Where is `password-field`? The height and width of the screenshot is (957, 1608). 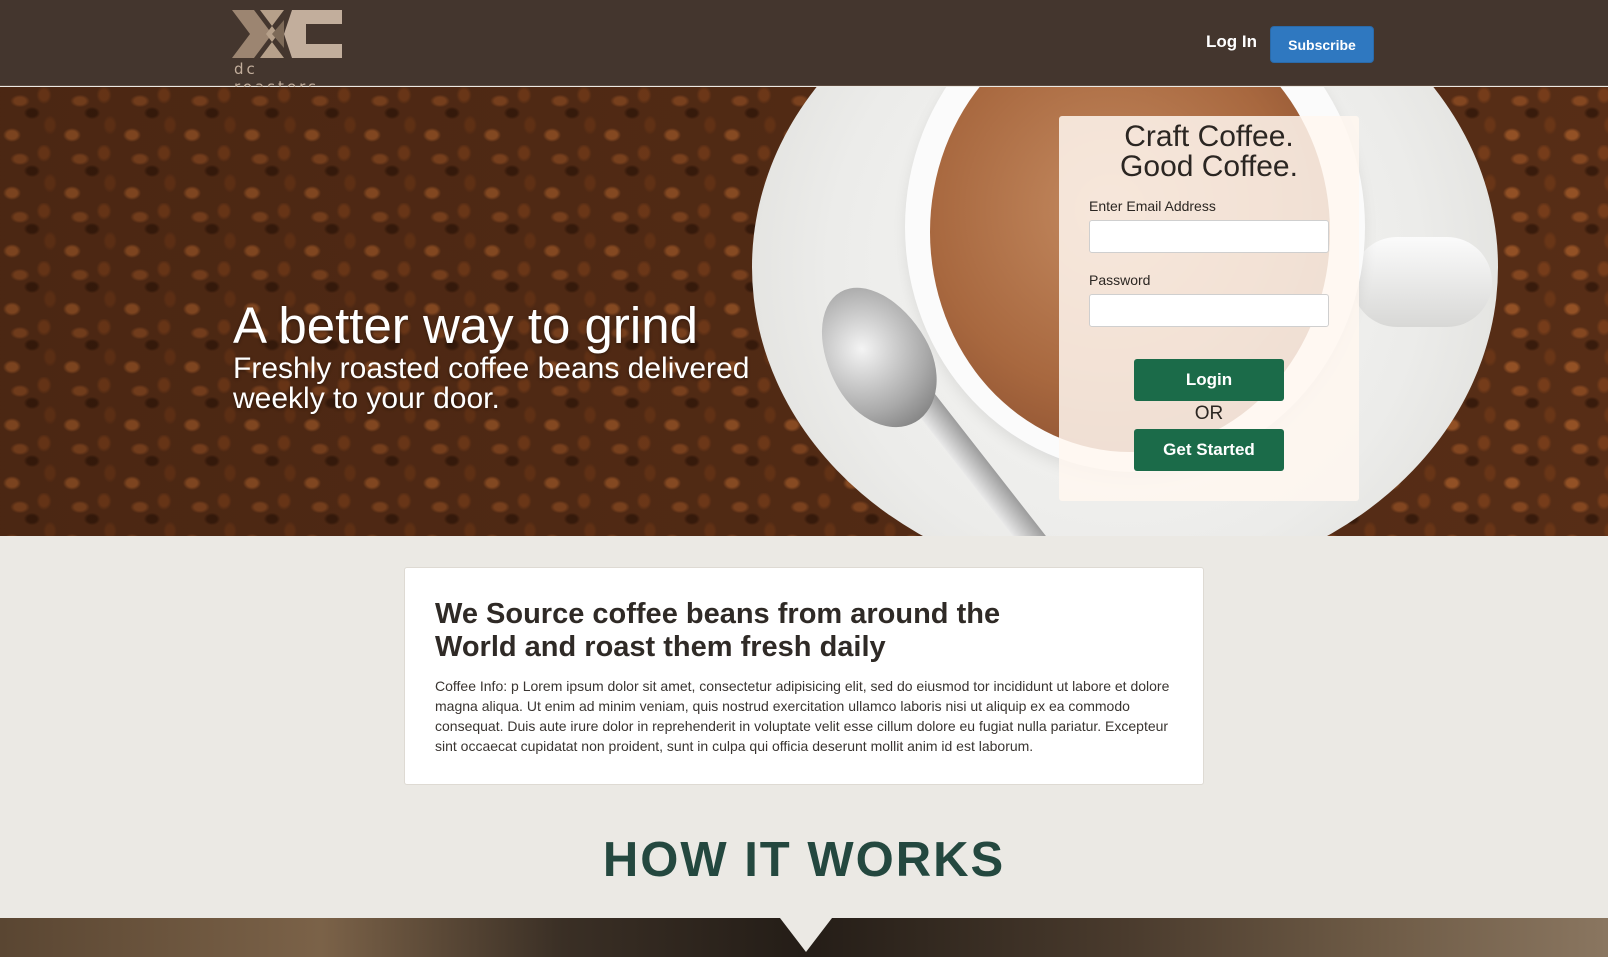 password-field is located at coordinates (1209, 310).